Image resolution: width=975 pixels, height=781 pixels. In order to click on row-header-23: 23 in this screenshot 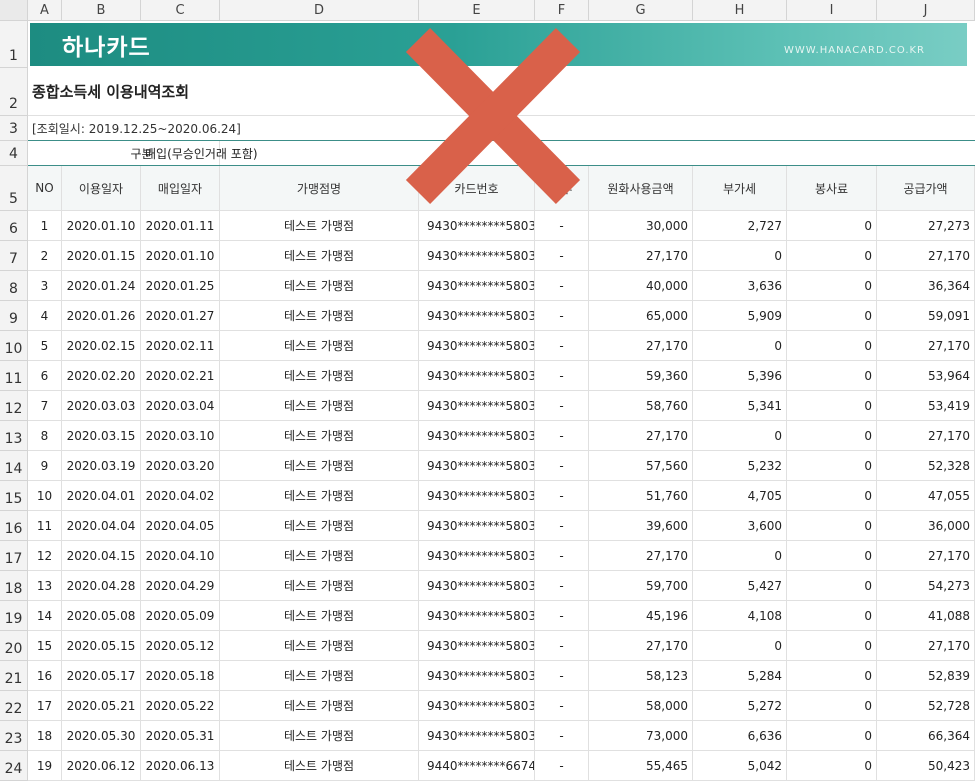, I will do `click(14, 736)`.